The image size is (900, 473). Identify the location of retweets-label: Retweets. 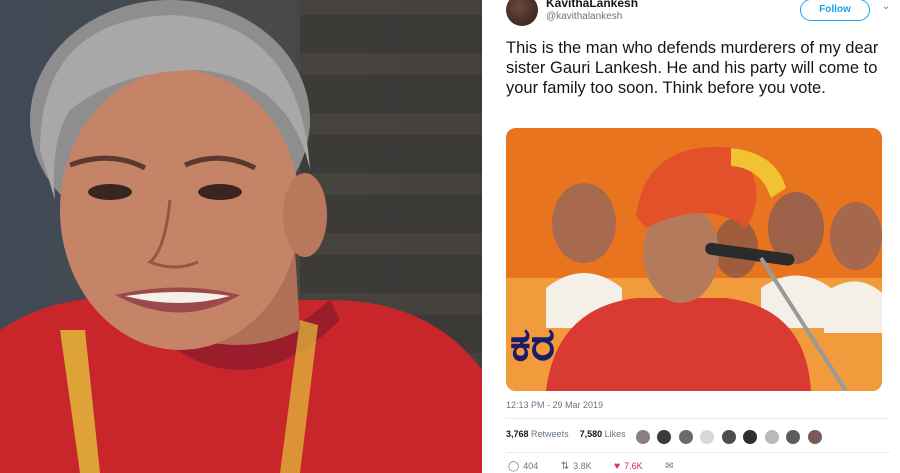
(550, 434).